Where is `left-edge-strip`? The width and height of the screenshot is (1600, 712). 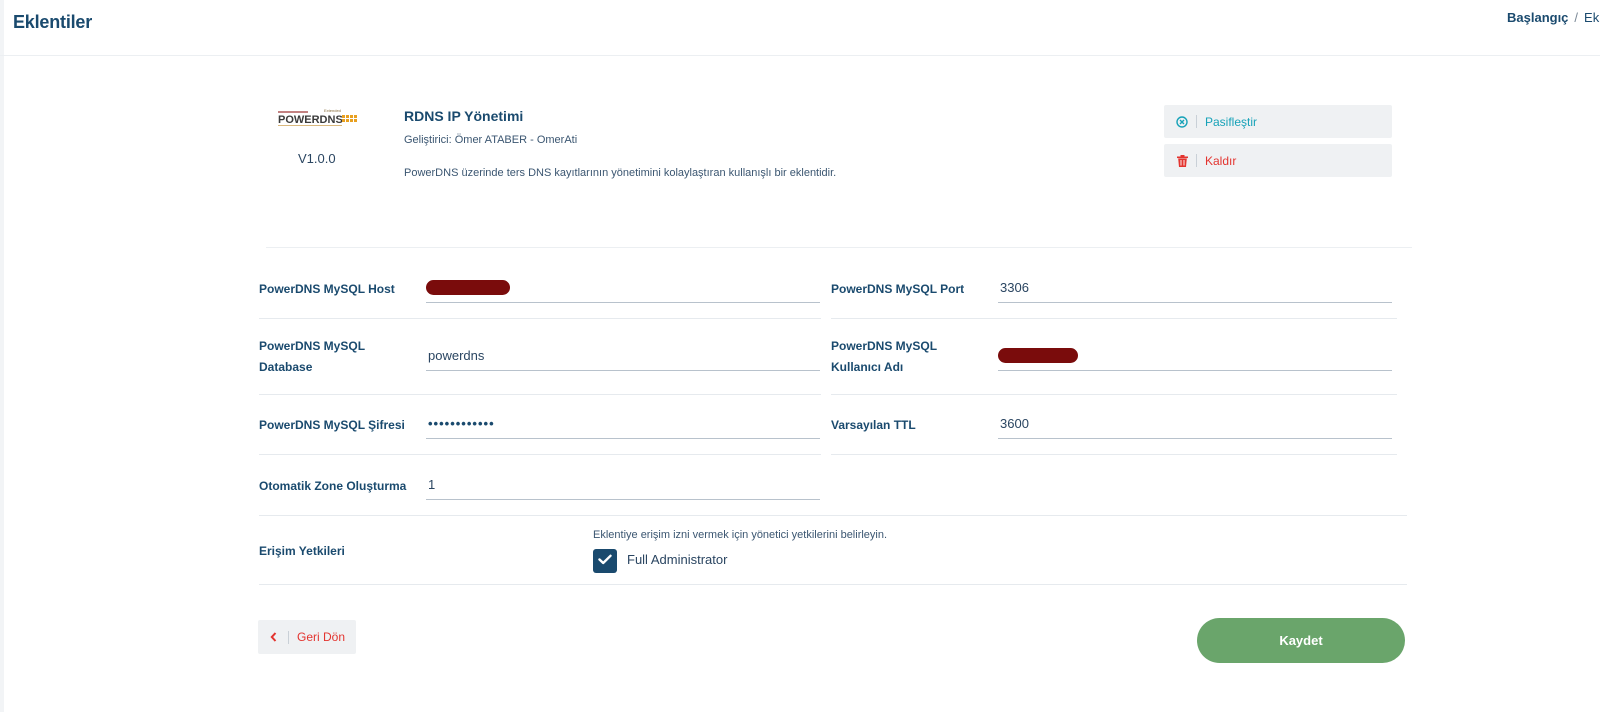
left-edge-strip is located at coordinates (2, 356).